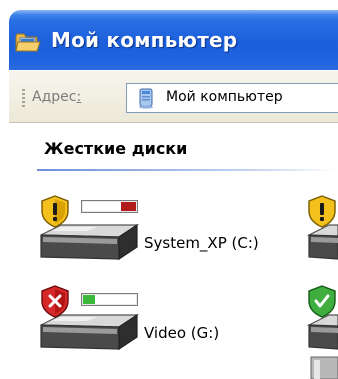 This screenshot has height=379, width=338. I want to click on group-header-hard-drives: Жесткие диски, so click(116, 148).